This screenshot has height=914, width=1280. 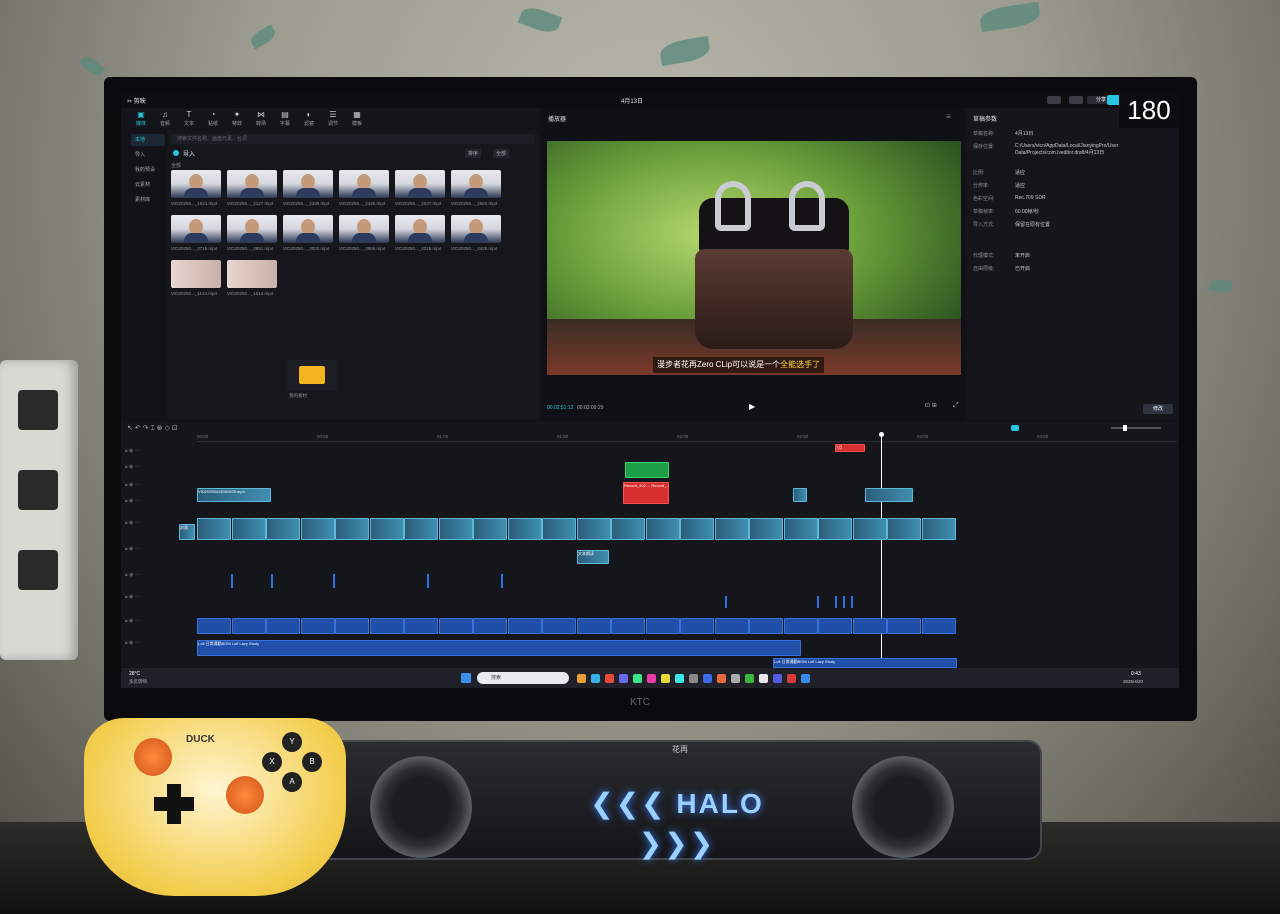 I want to click on undo-icon: ↶, so click(x=138, y=428).